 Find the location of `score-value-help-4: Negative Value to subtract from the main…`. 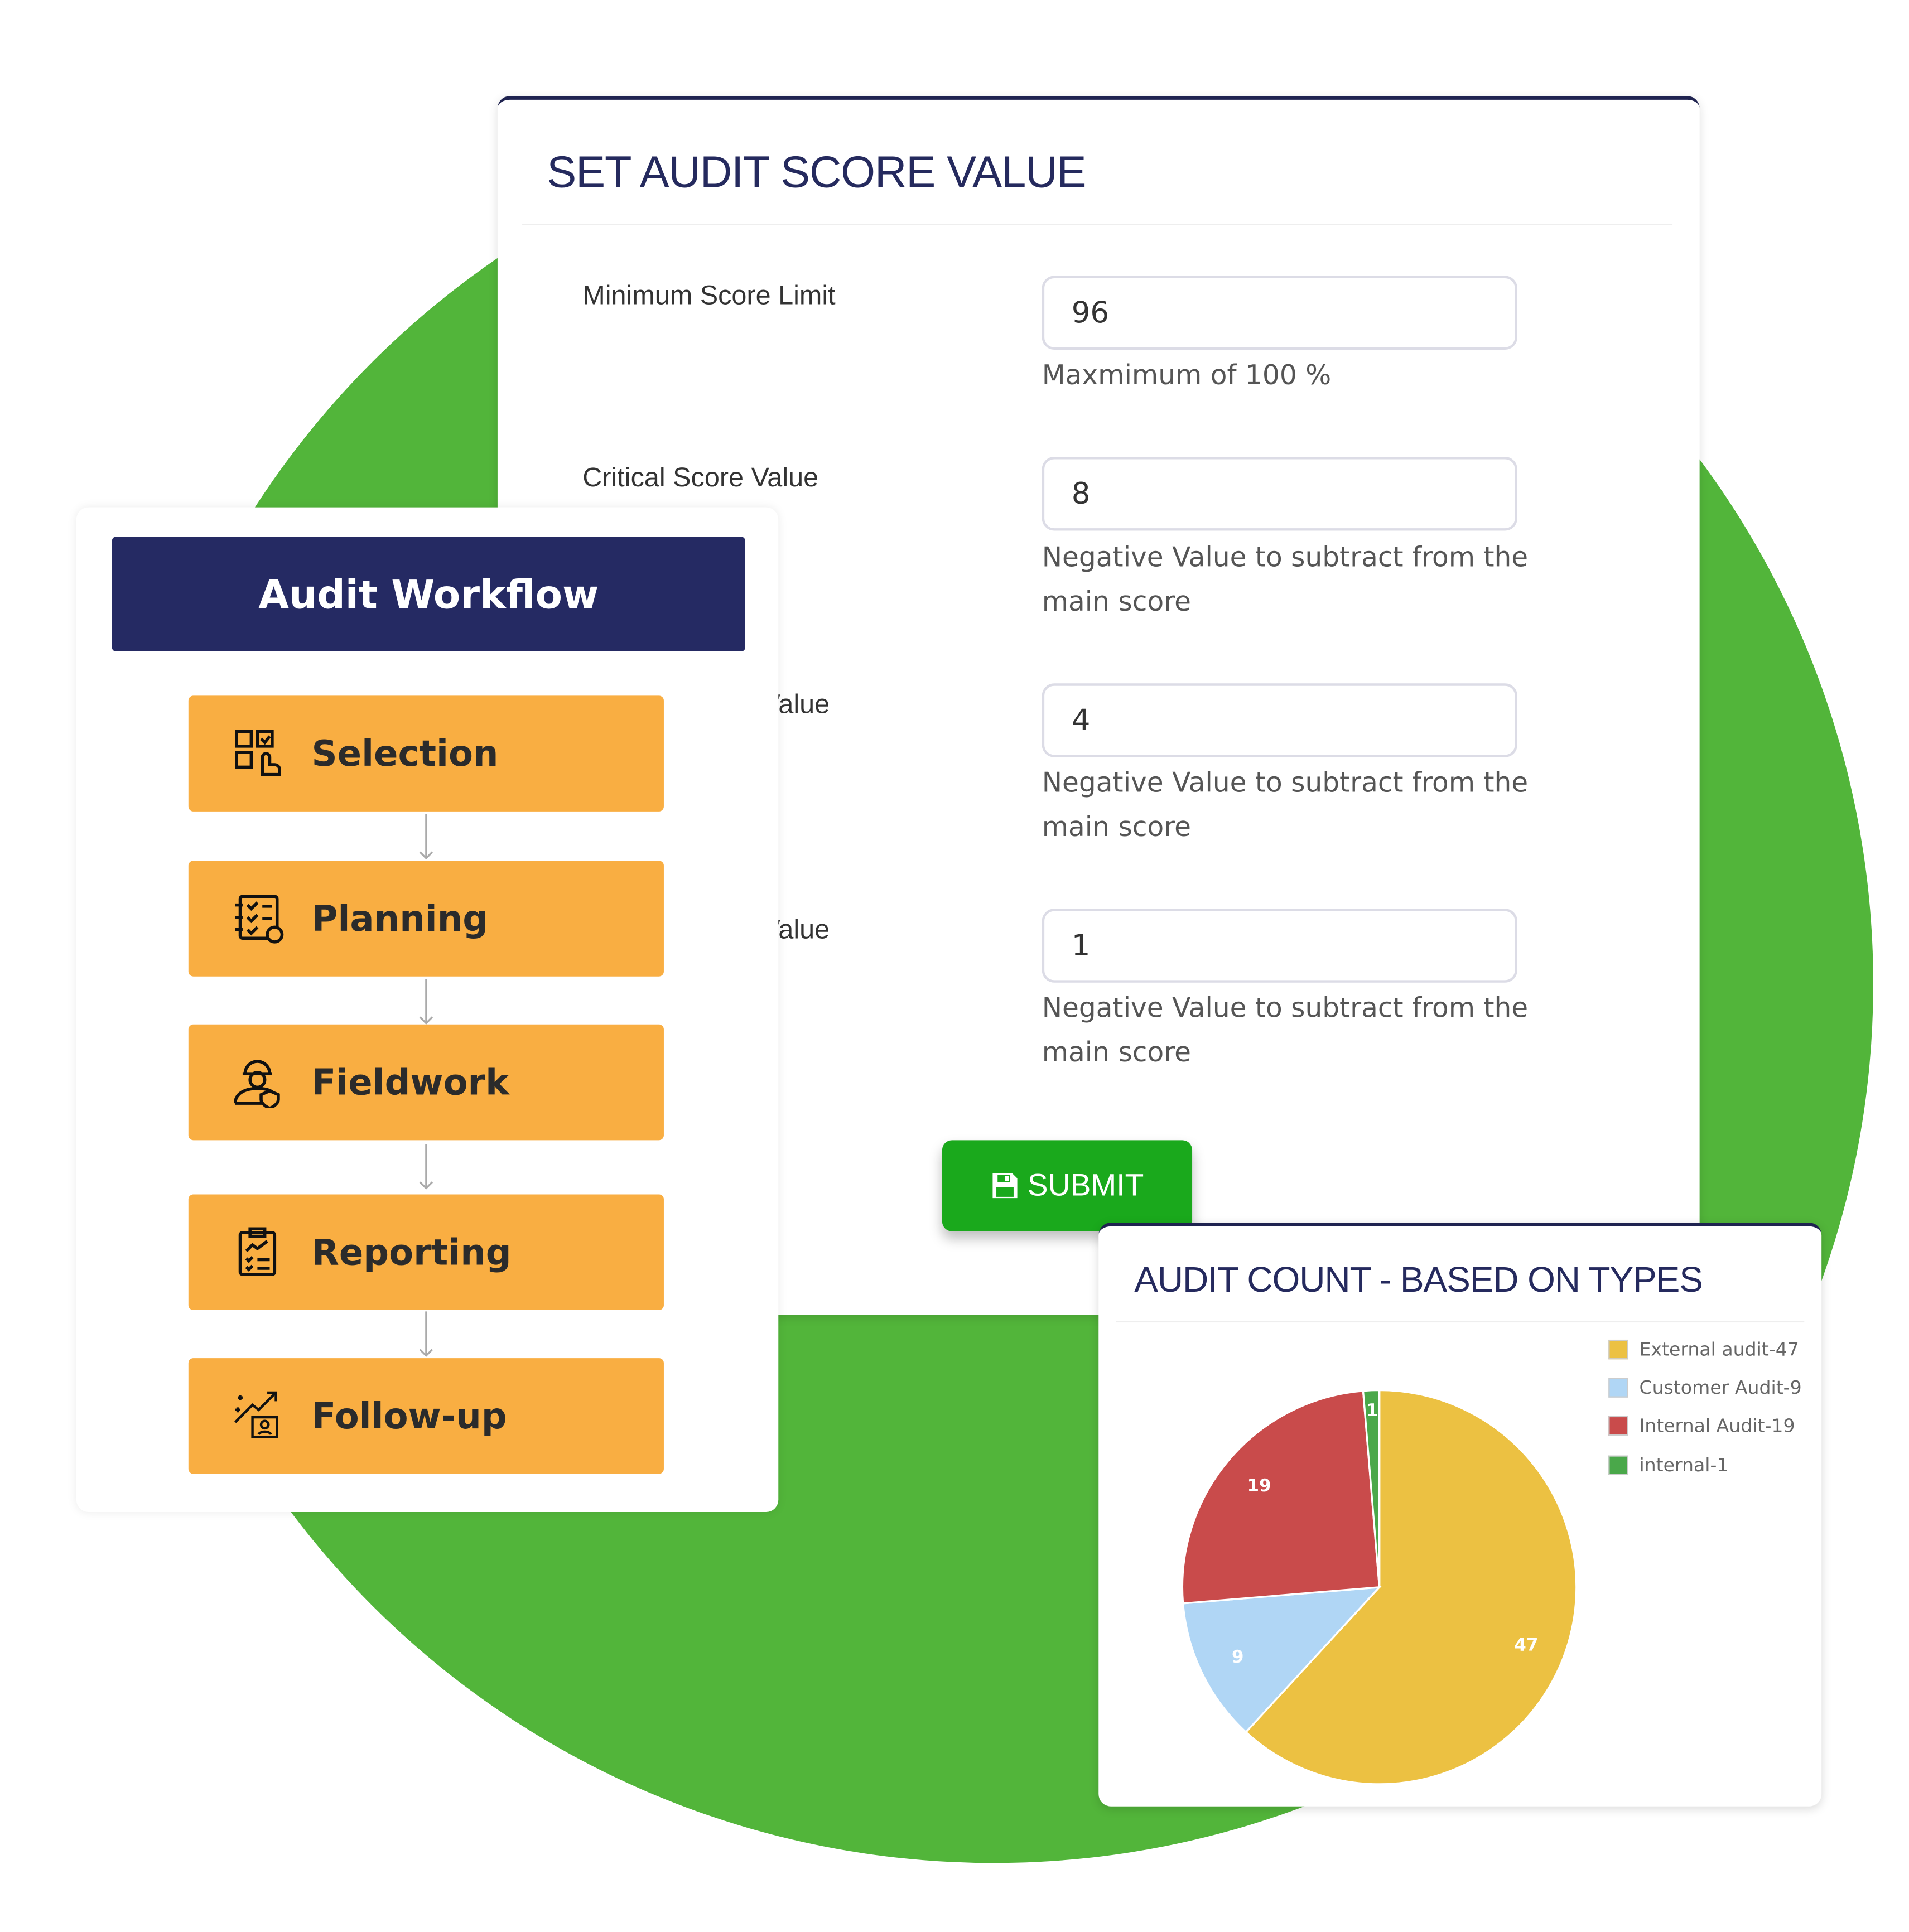

score-value-help-4: Negative Value to subtract from the main… is located at coordinates (1285, 1031).